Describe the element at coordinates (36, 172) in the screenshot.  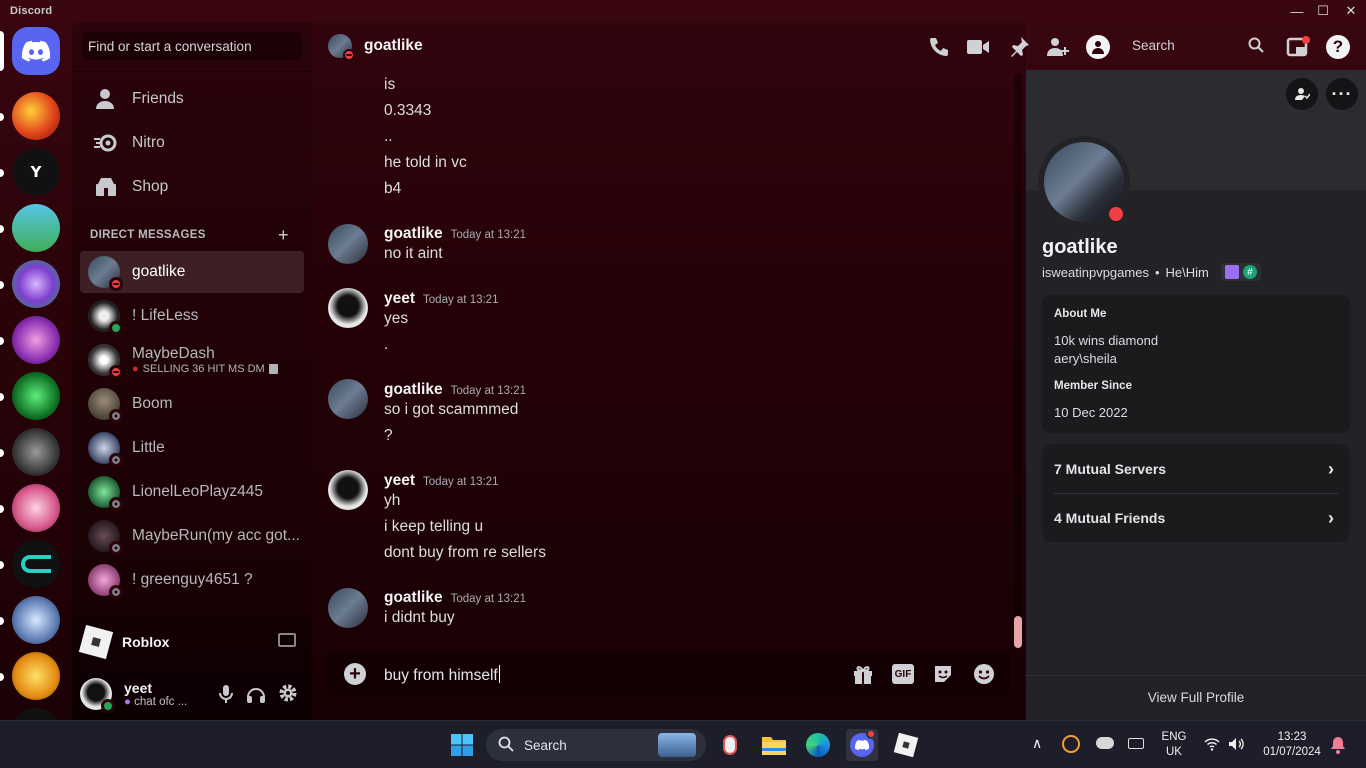
I see `server-icon: Y` at that location.